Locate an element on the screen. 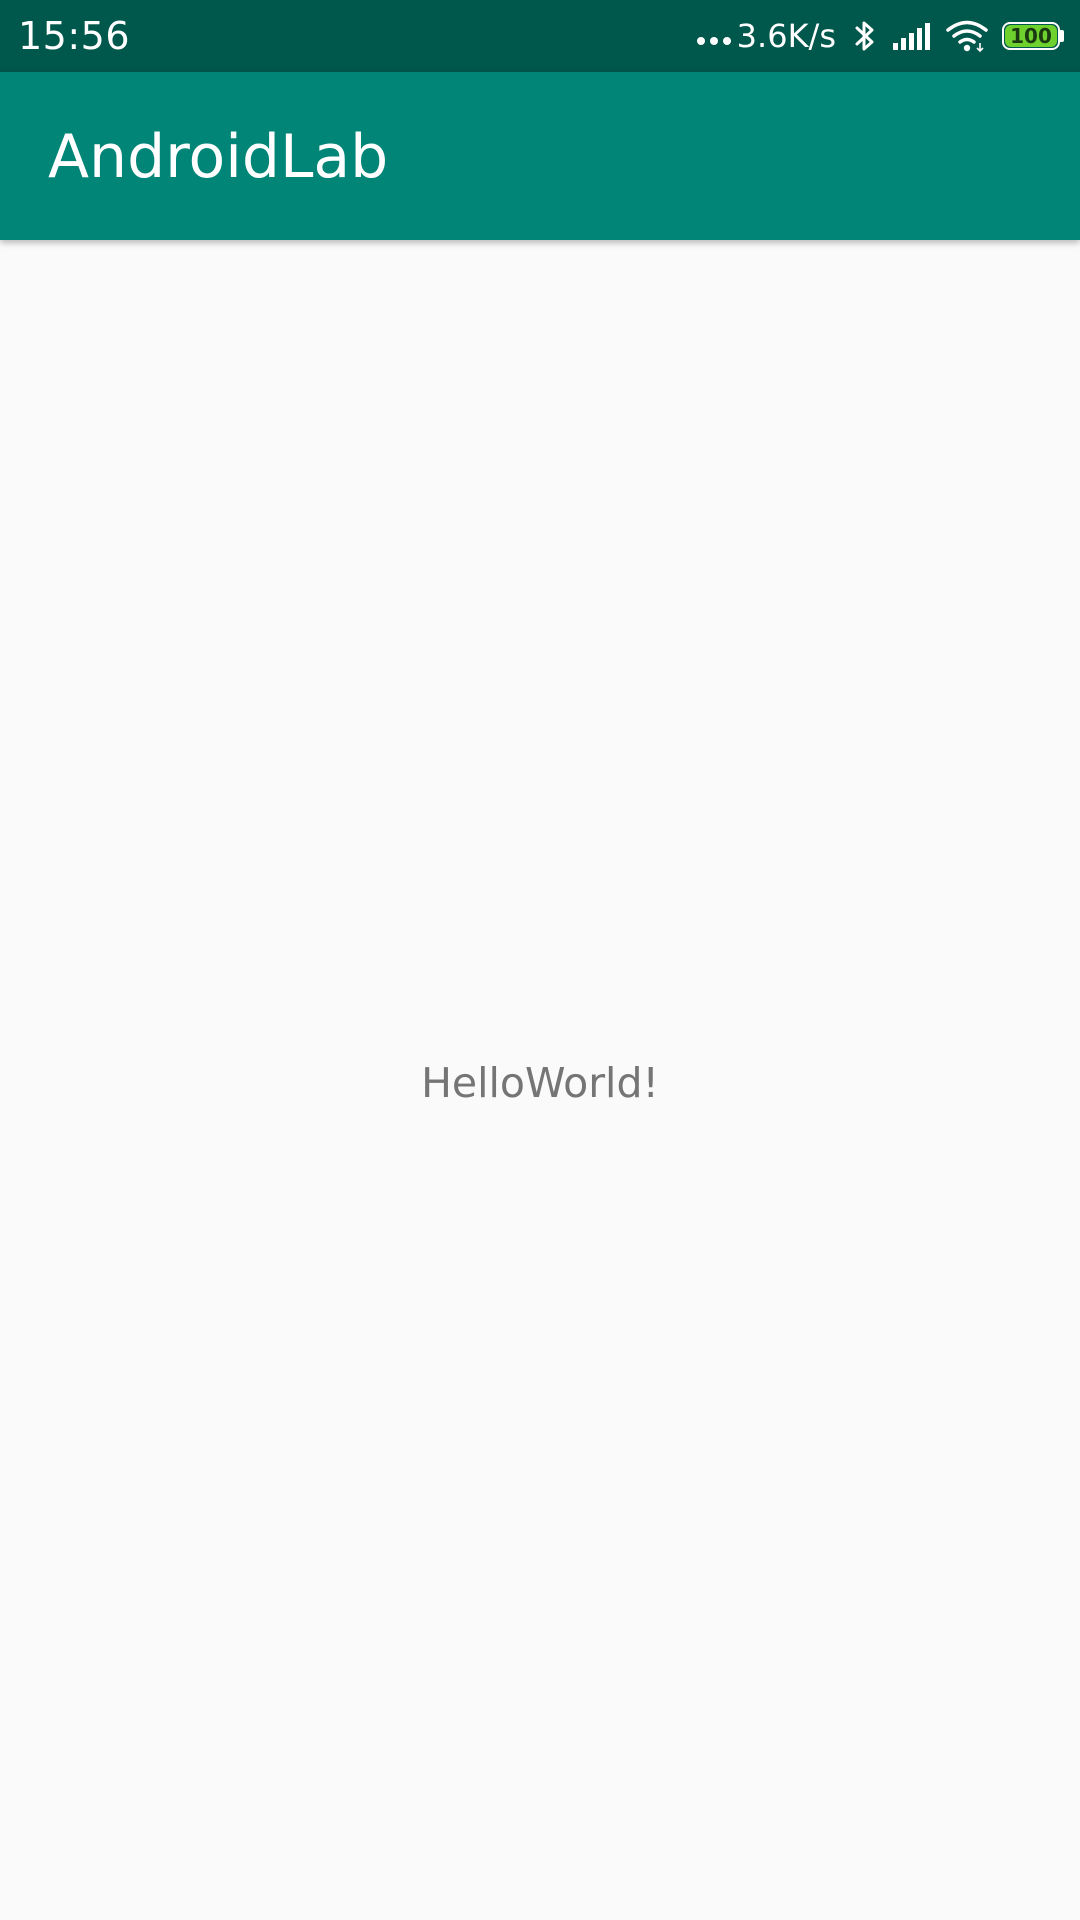  app-title: AndroidLab is located at coordinates (218, 157).